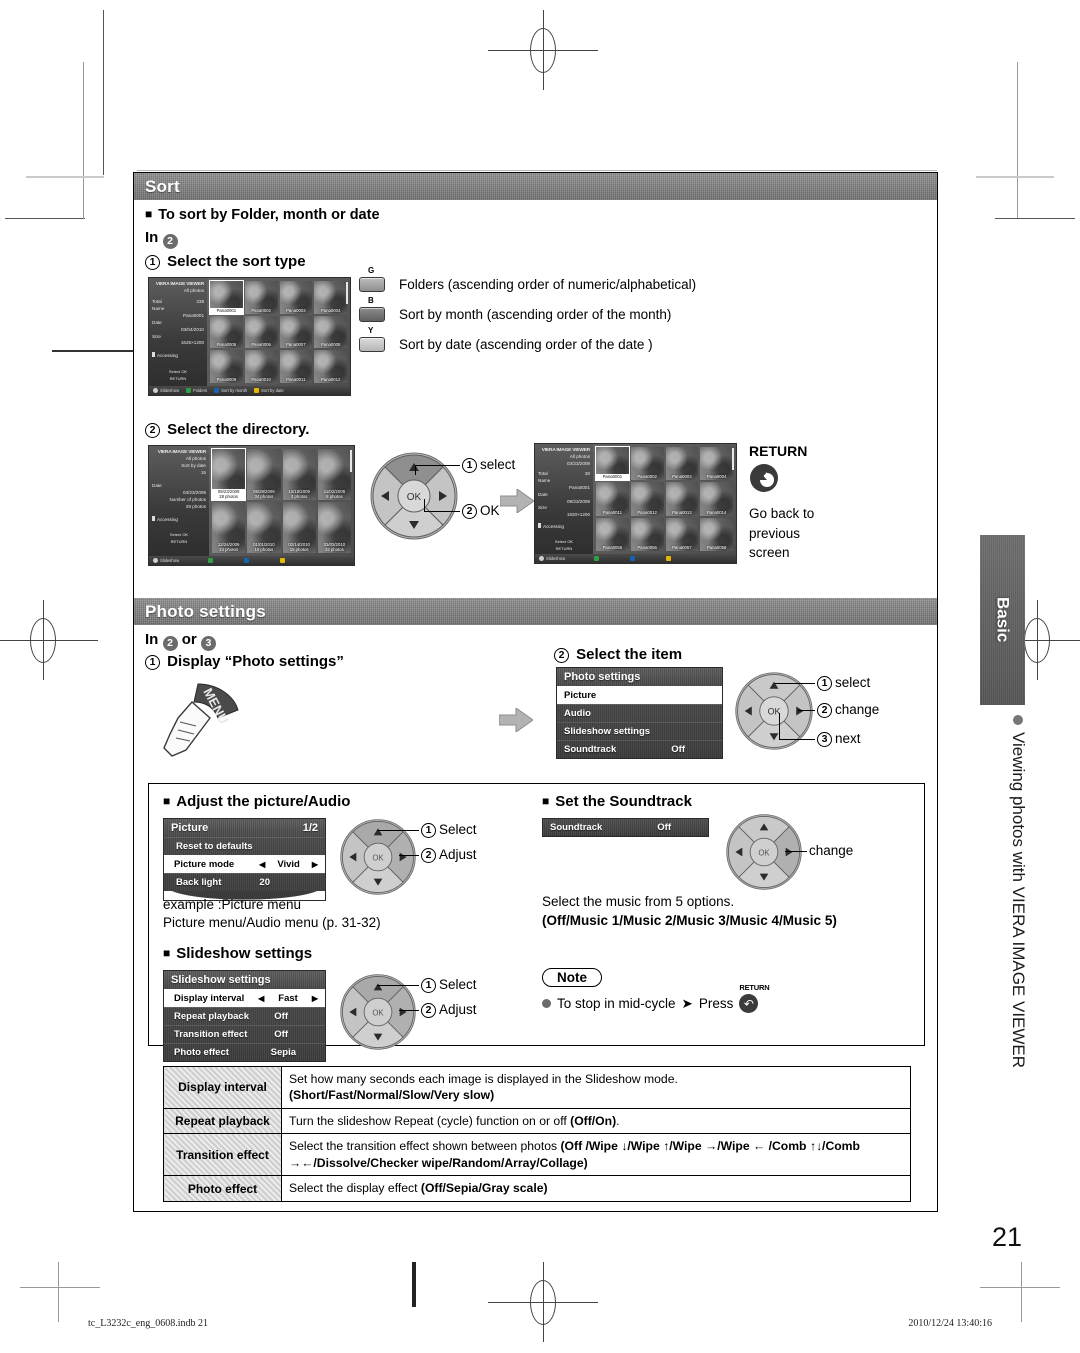 Image resolution: width=1080 pixels, height=1353 pixels. I want to click on osd-row-soundtrack-setting: Soundtrack Off, so click(625, 827).